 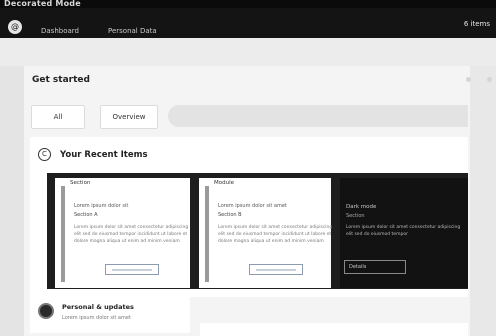 What do you see at coordinates (230, 215) in the screenshot?
I see `card-subtitle: Section B` at bounding box center [230, 215].